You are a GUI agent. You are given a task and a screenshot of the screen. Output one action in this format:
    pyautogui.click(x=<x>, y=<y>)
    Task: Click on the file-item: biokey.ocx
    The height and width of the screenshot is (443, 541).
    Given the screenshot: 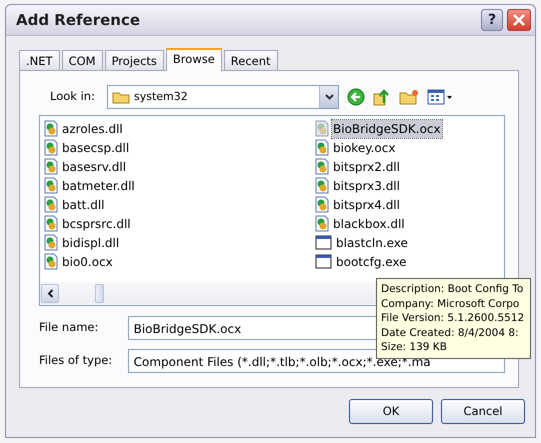 What is the action you would take?
    pyautogui.click(x=364, y=147)
    